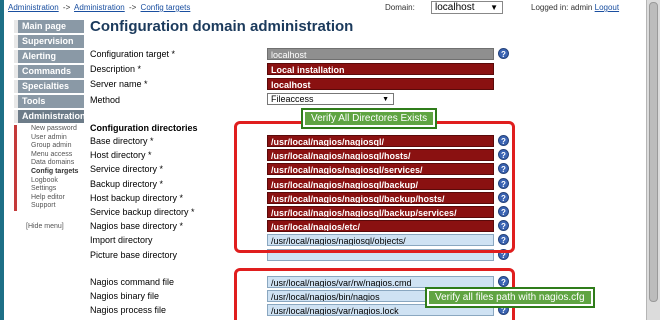  What do you see at coordinates (116, 69) in the screenshot?
I see `description-label: Description *` at bounding box center [116, 69].